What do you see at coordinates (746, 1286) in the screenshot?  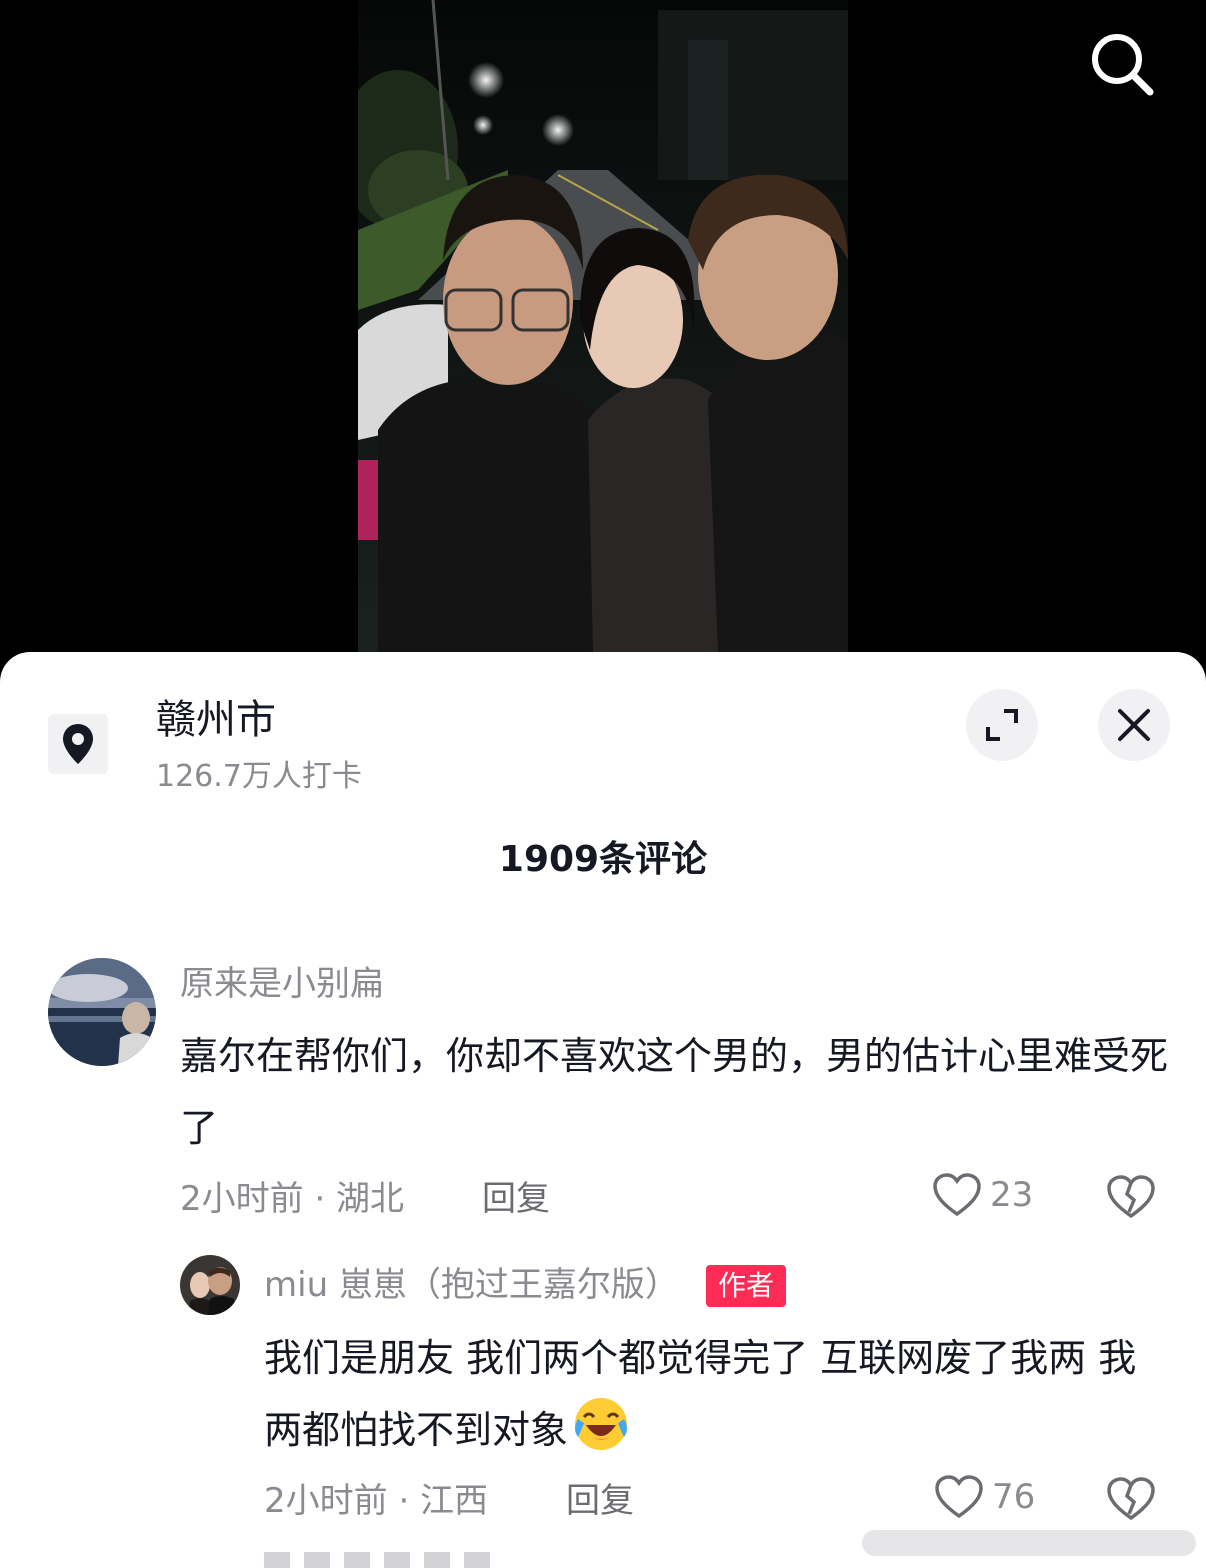 I see `author-badge: 作者` at bounding box center [746, 1286].